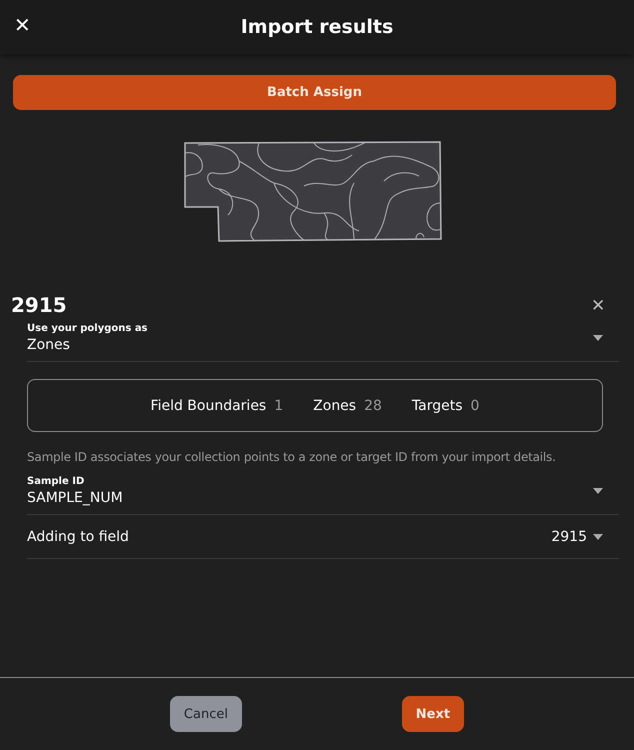  I want to click on next-button: Next, so click(433, 714).